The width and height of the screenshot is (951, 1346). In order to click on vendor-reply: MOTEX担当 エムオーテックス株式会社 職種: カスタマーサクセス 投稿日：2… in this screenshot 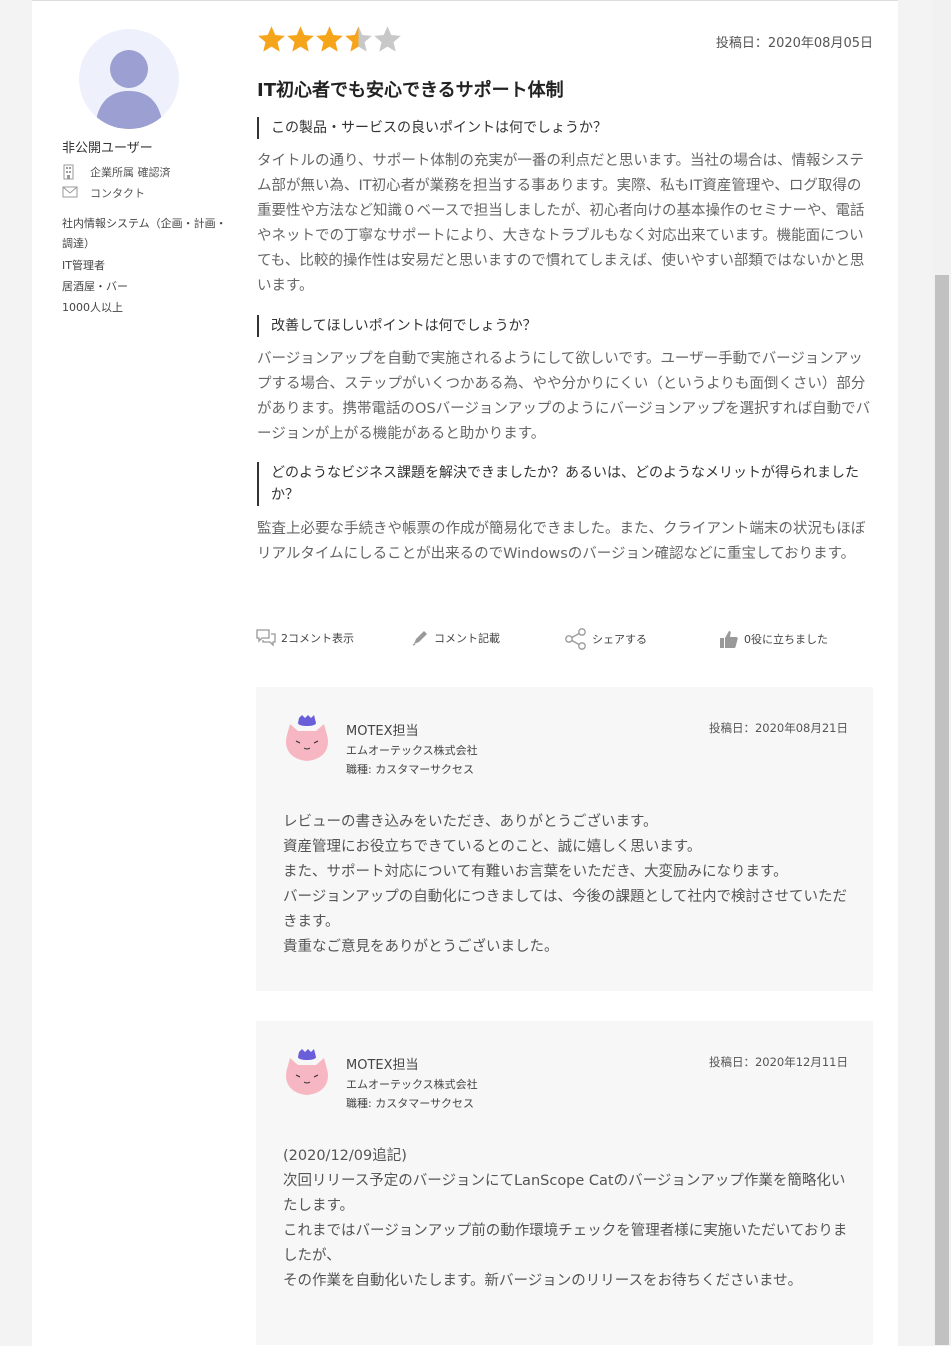, I will do `click(564, 839)`.